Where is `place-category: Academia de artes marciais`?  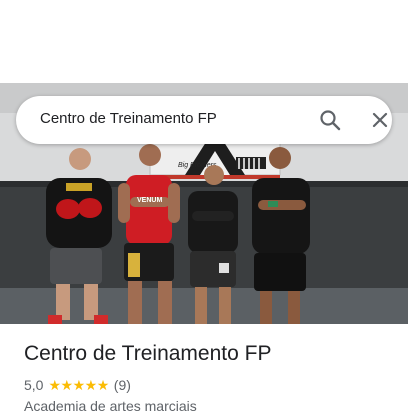
place-category: Academia de artes marciais is located at coordinates (110, 406).